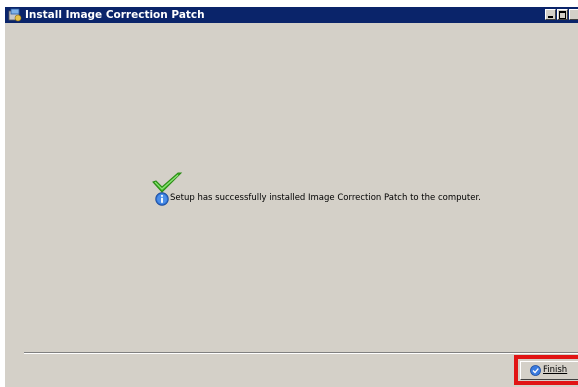  I want to click on minimize-button, so click(550, 14).